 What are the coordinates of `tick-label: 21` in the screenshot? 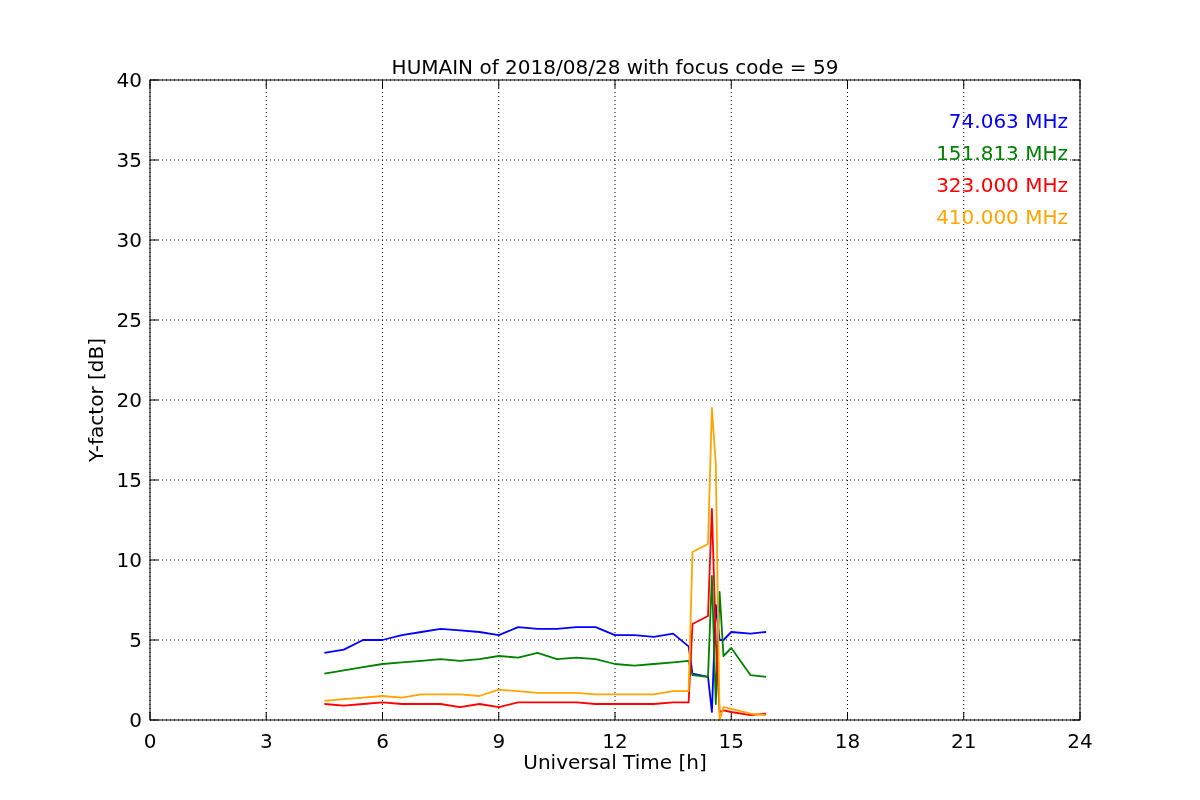 It's located at (964, 741).